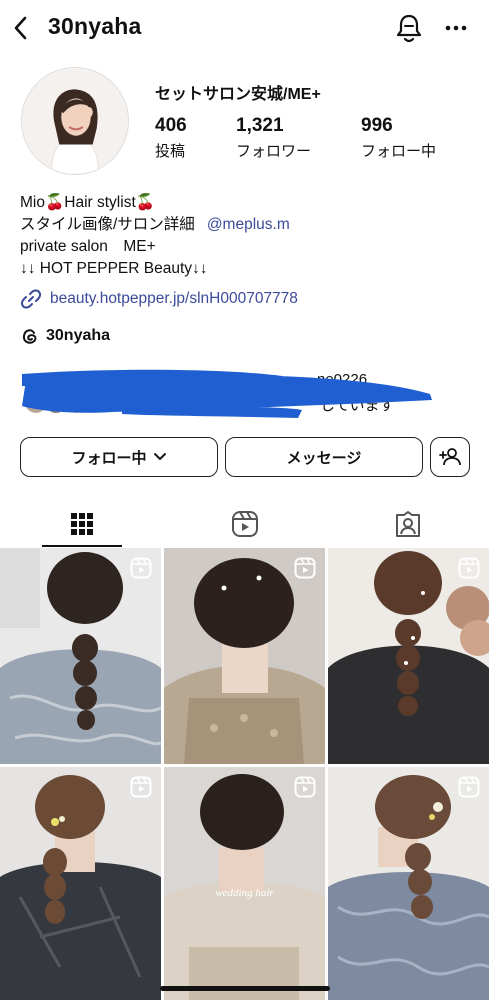 Image resolution: width=489 pixels, height=1000 pixels. I want to click on profile-tabs, so click(244, 524).